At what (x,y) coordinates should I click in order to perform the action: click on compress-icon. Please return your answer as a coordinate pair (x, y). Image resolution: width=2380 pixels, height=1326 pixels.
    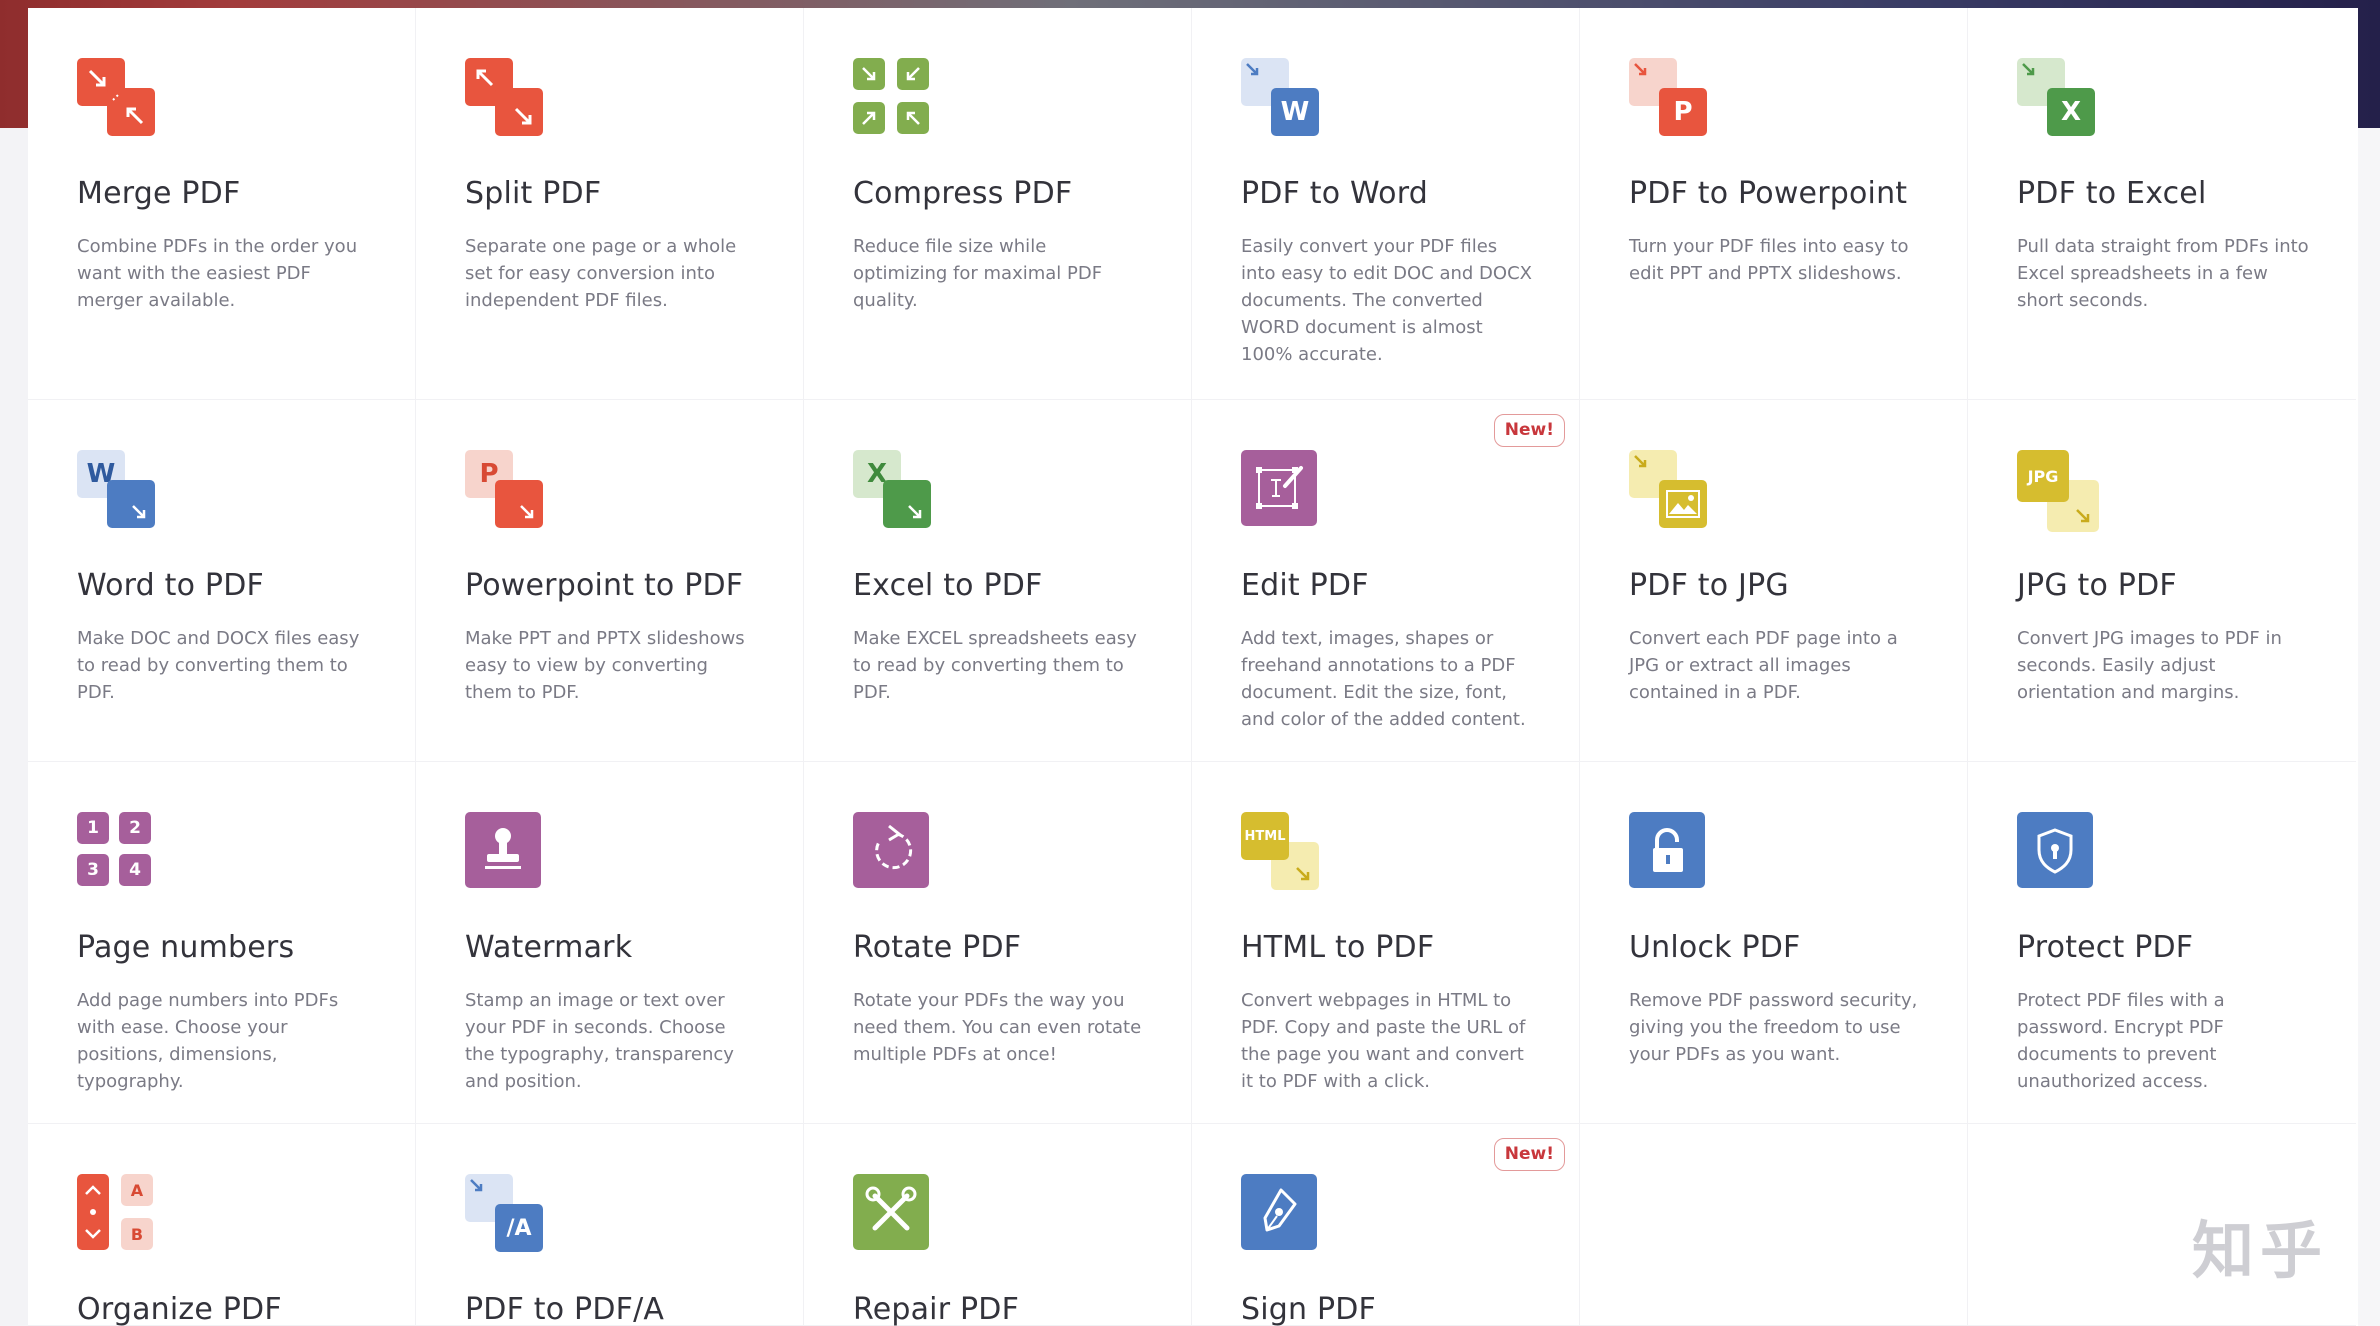
    Looking at the image, I should click on (892, 97).